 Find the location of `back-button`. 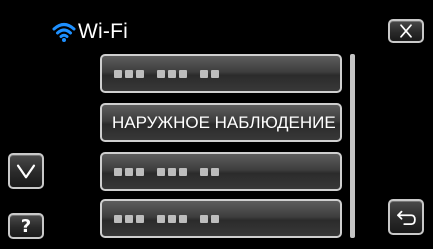

back-button is located at coordinates (406, 217).